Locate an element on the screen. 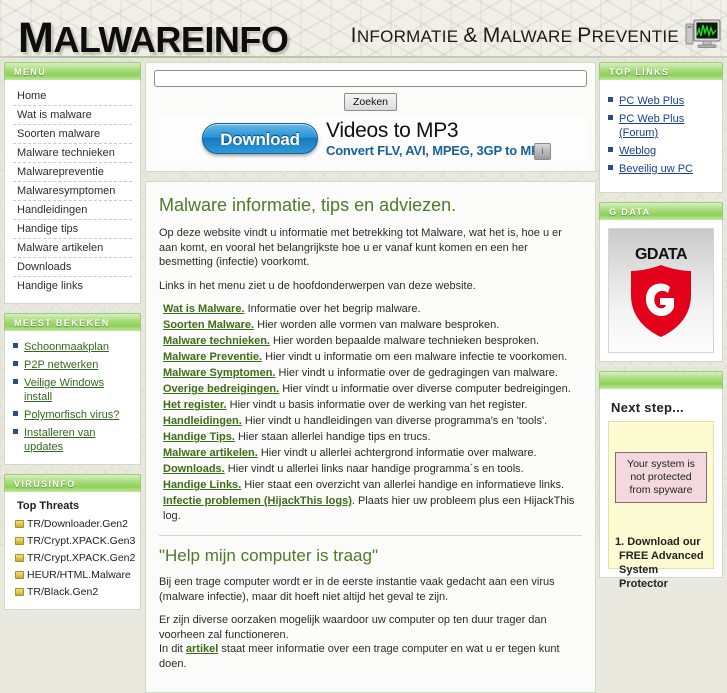  topic-link: Malware Preventie. is located at coordinates (212, 357).